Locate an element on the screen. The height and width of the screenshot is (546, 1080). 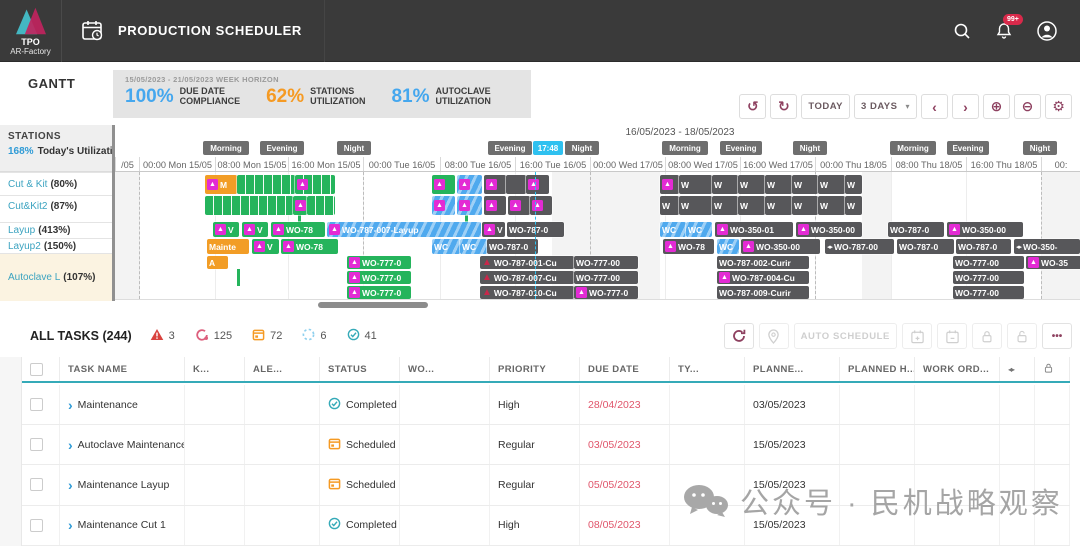
next-period-button: › is located at coordinates (965, 106).